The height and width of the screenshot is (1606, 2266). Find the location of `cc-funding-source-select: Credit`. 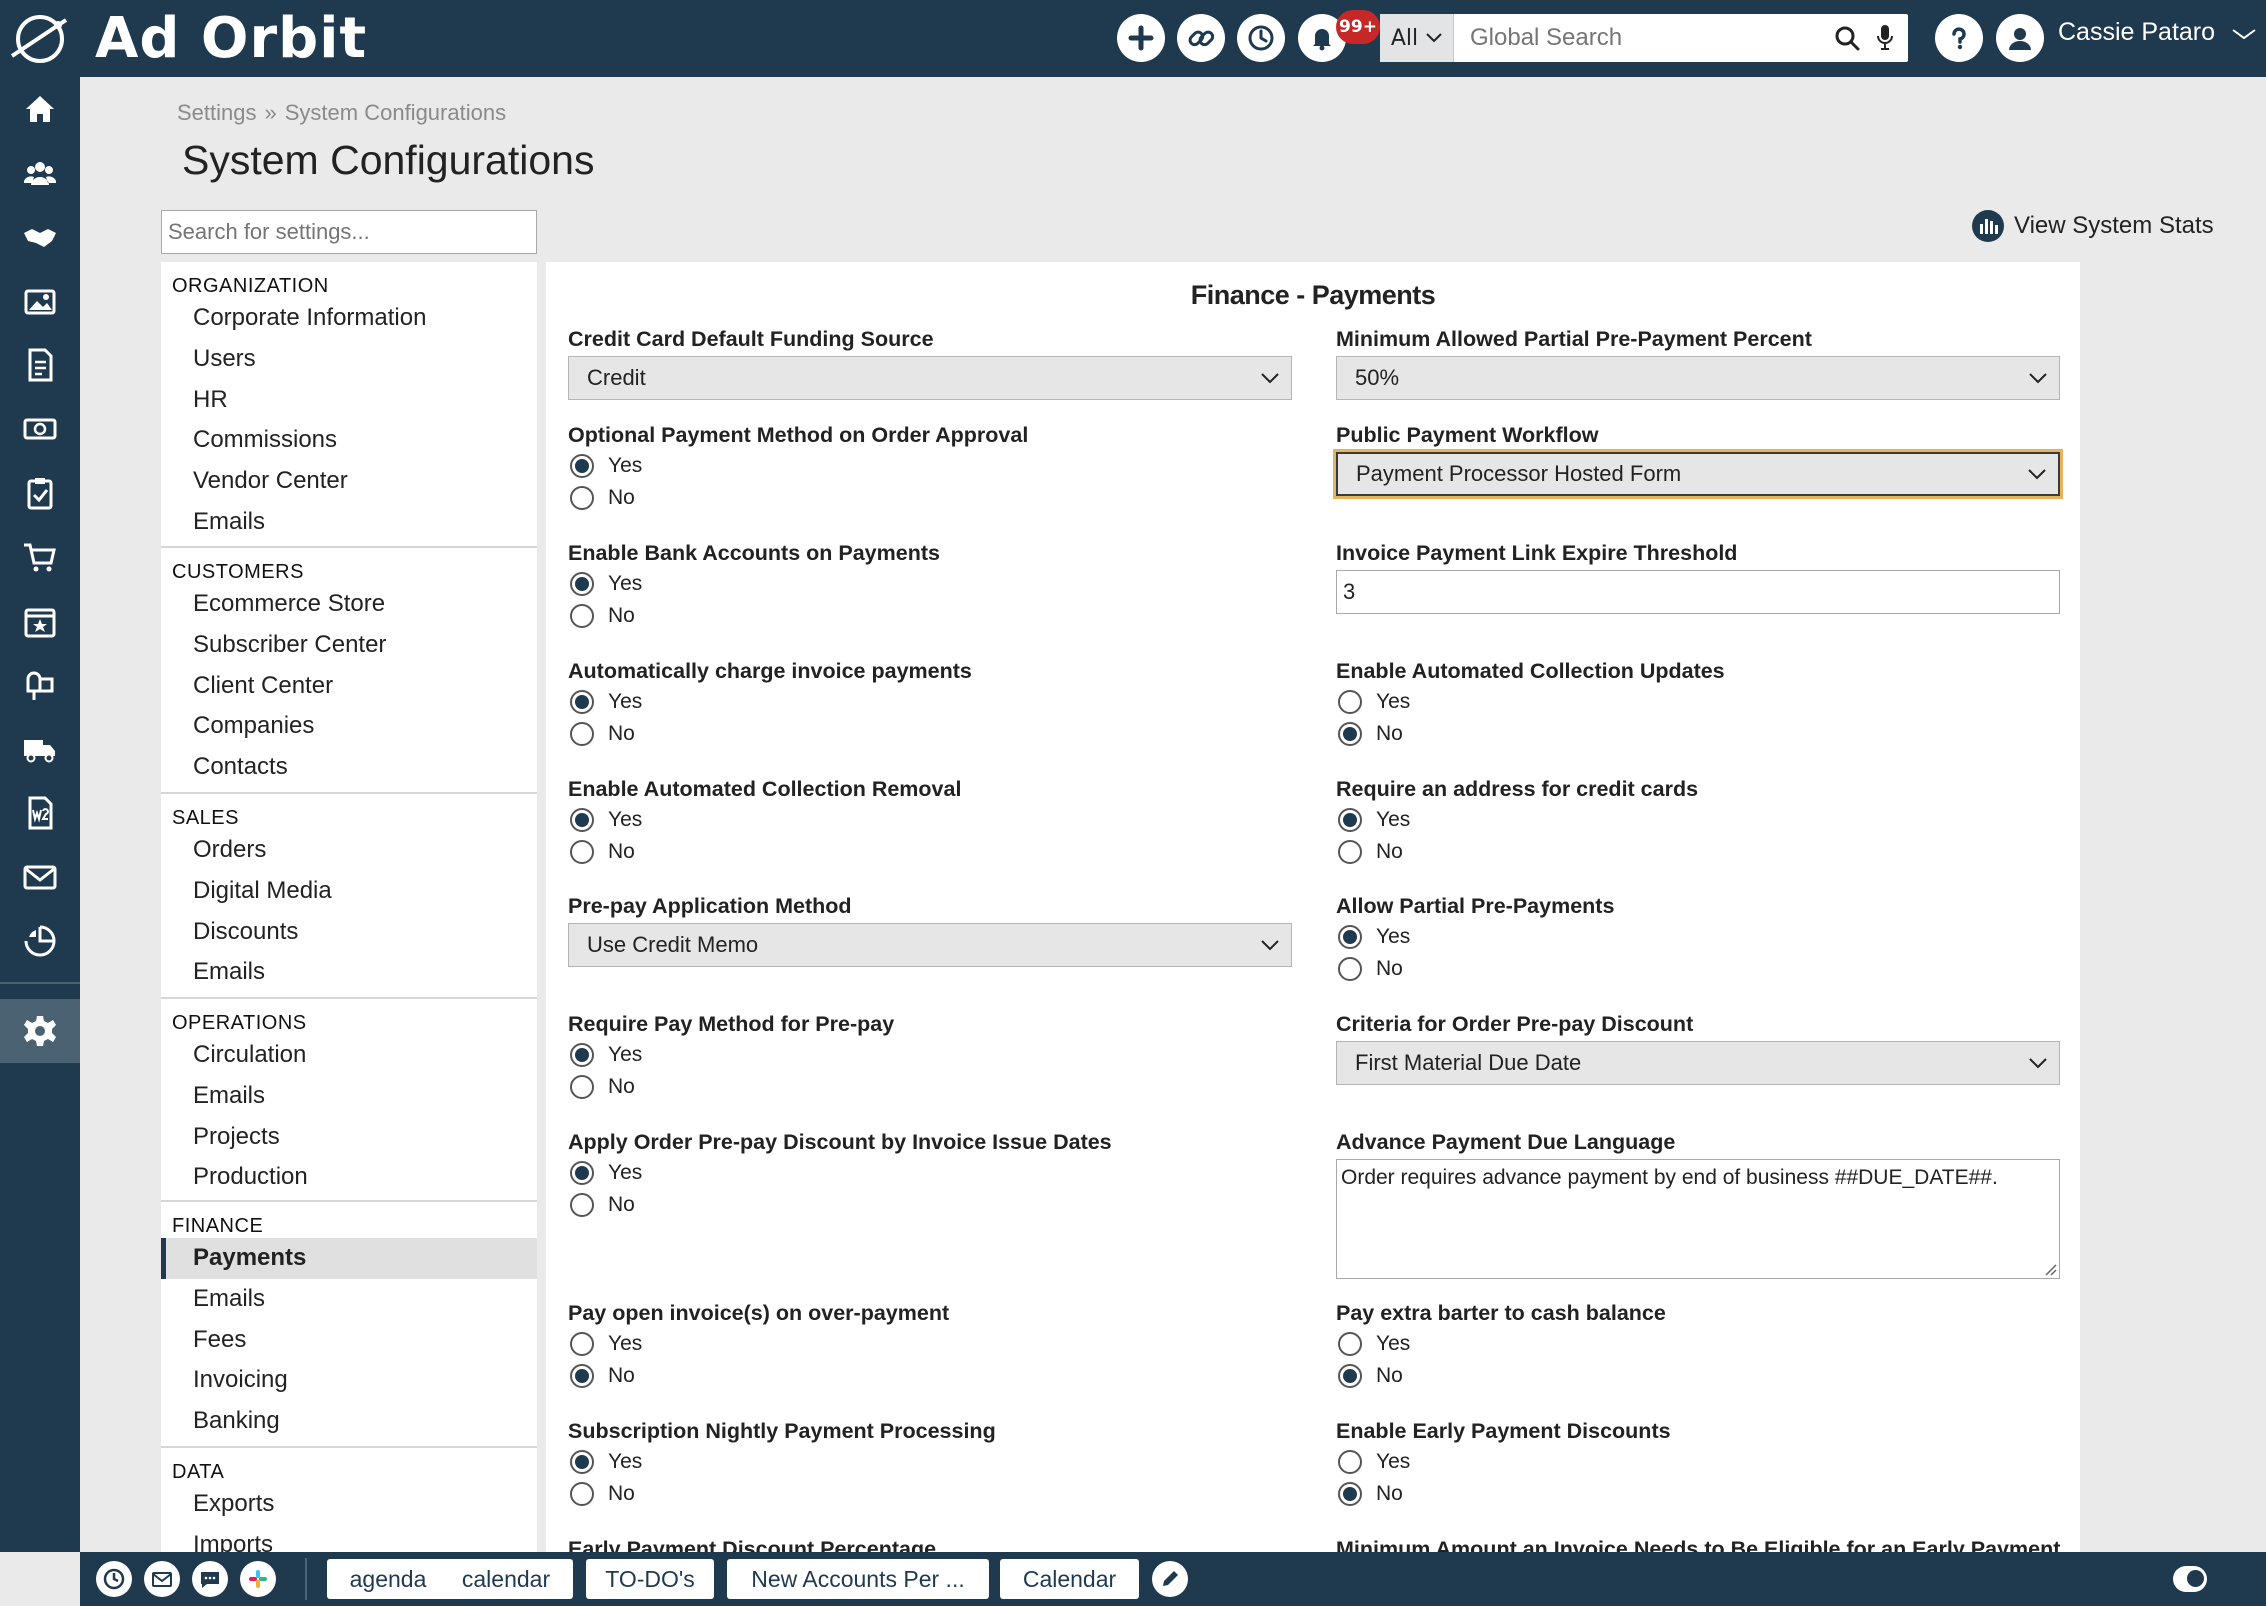

cc-funding-source-select: Credit is located at coordinates (930, 378).